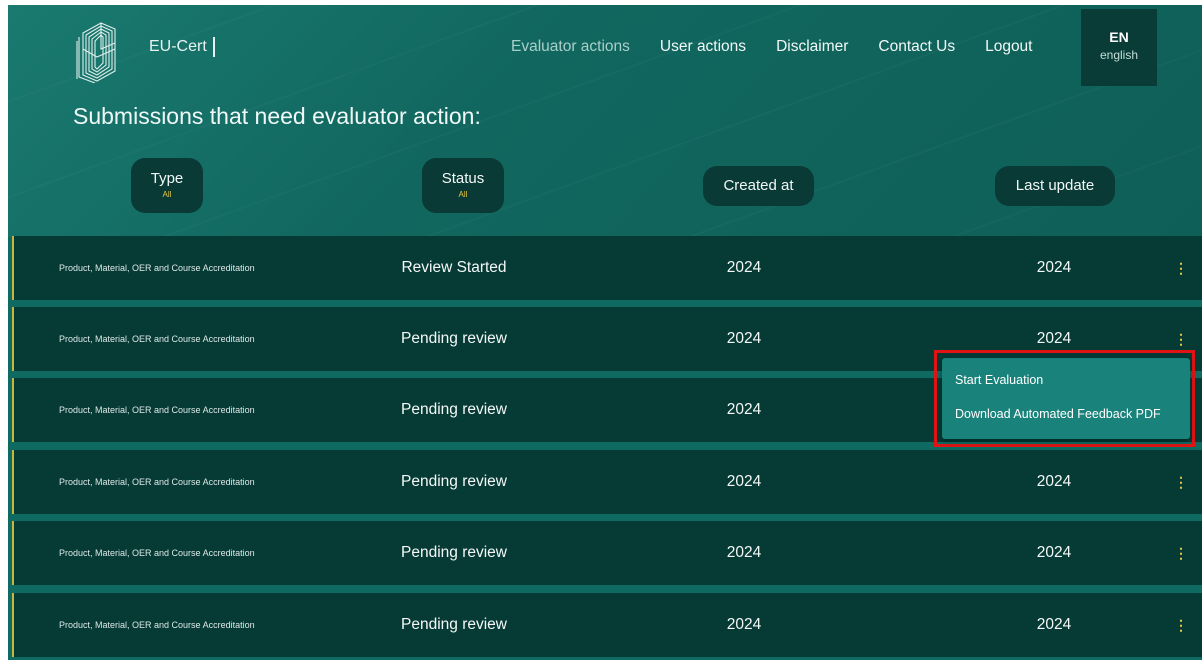  I want to click on start-evaluation-menu-item: Start Evaluation, so click(999, 380).